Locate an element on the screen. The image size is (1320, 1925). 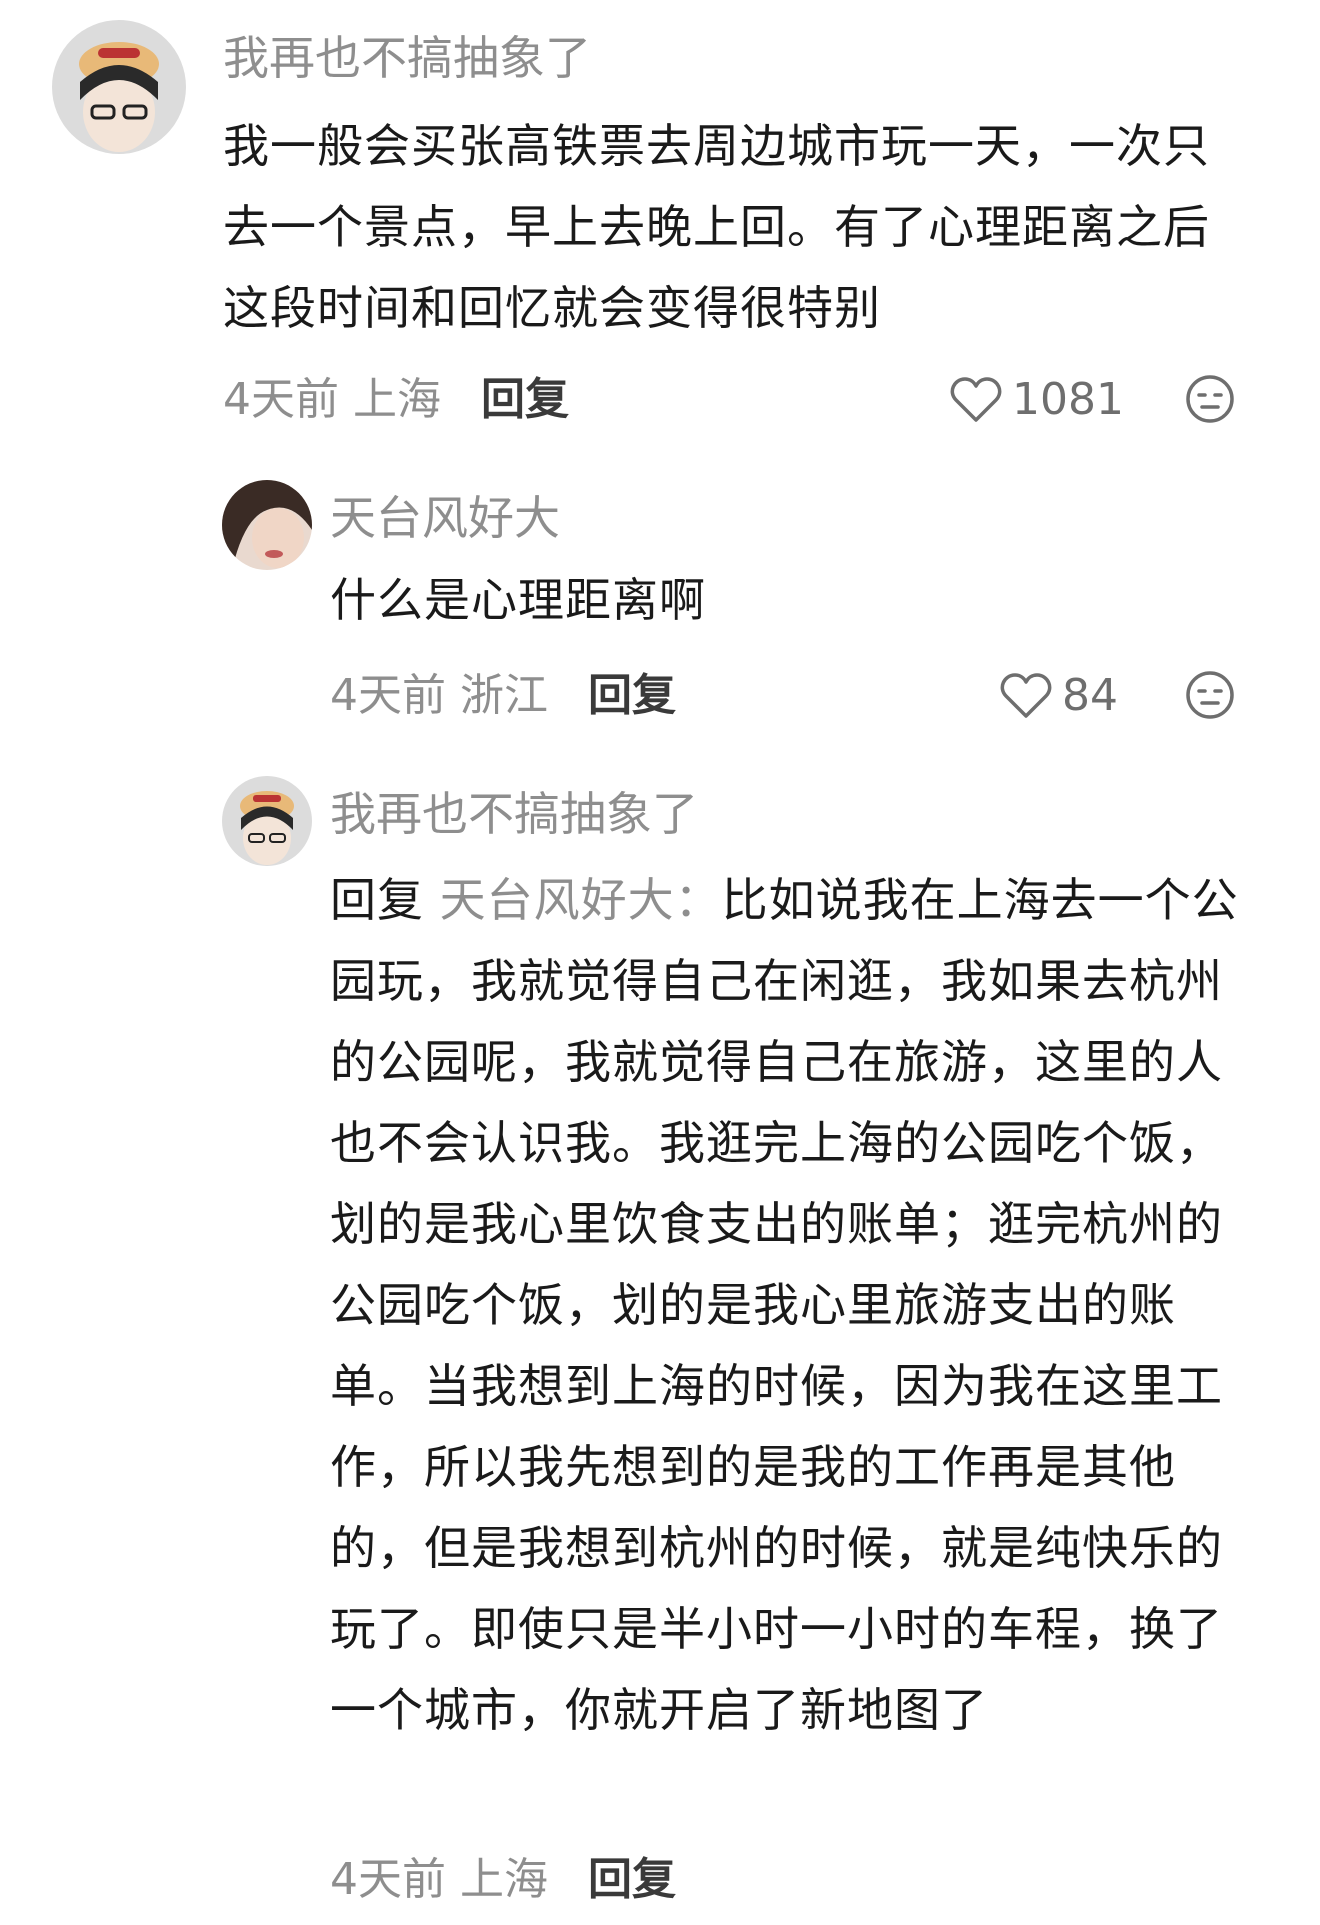
username: 天台风好大 is located at coordinates (445, 518).